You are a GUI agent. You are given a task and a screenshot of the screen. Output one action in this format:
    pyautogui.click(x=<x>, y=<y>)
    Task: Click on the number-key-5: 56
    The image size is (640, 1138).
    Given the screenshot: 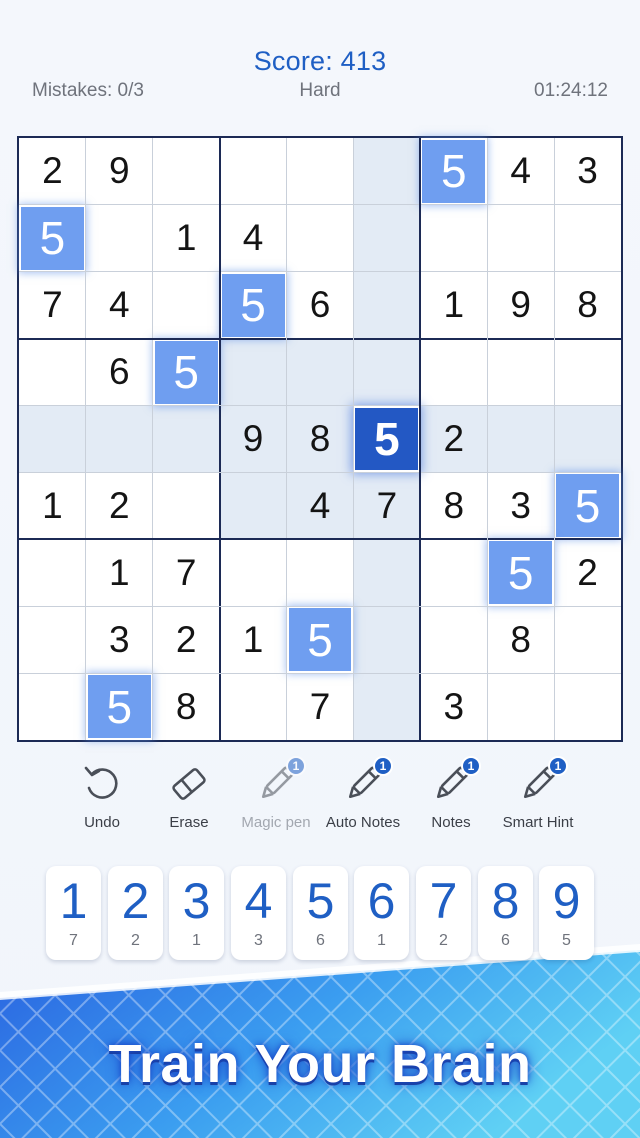 What is the action you would take?
    pyautogui.click(x=320, y=913)
    